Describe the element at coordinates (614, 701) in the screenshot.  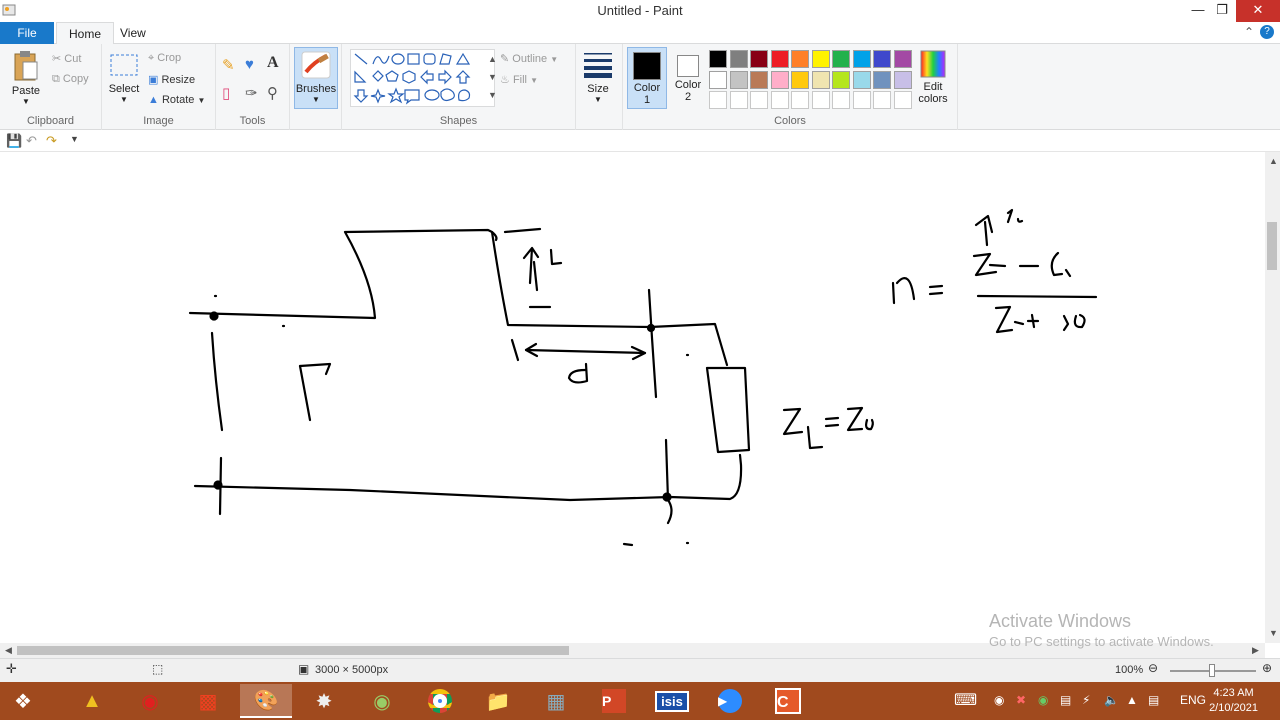
I see `taskbar-powerpoint: P` at that location.